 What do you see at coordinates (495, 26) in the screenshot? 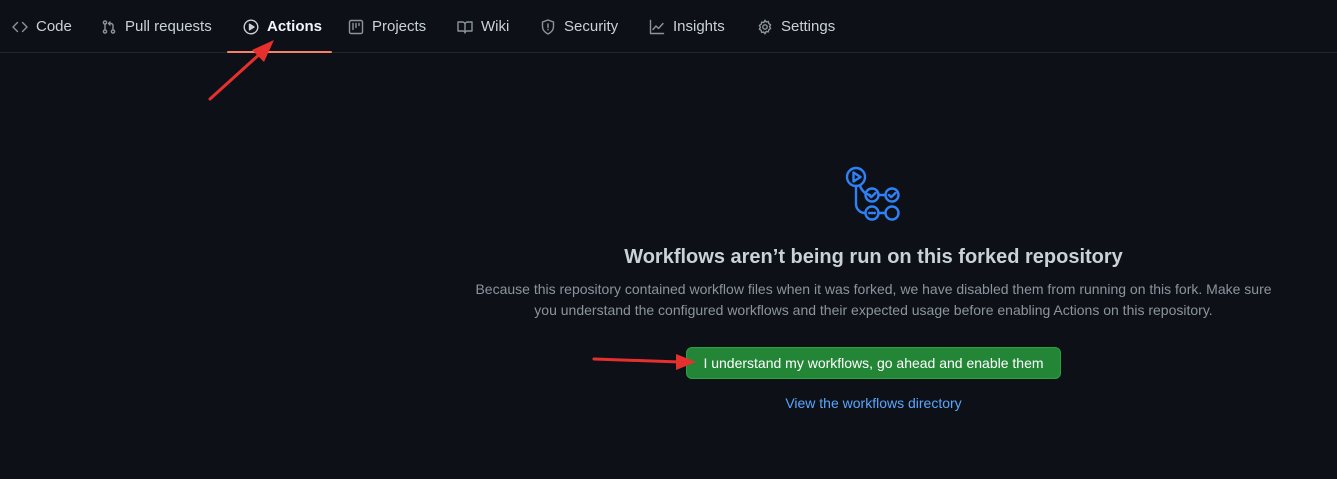
I see `tab-wiki-label: Wiki` at bounding box center [495, 26].